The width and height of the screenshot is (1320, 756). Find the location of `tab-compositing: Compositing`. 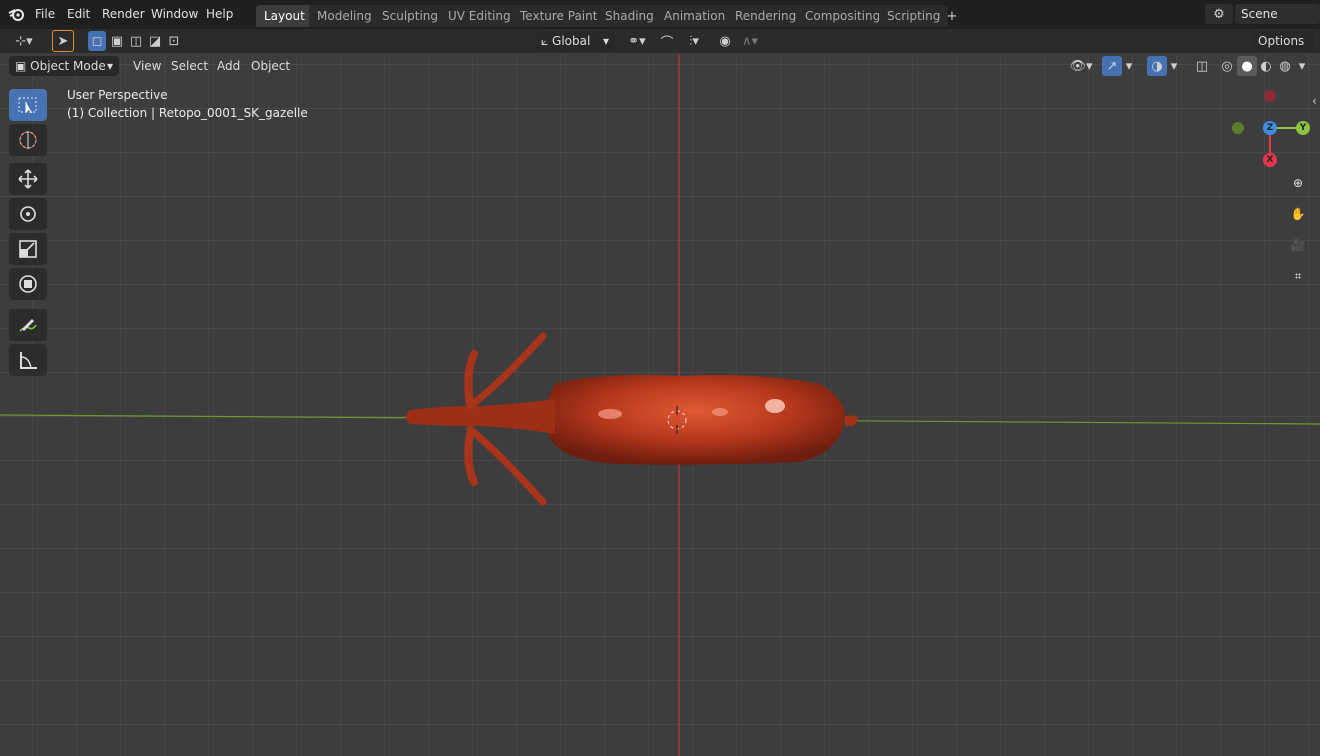

tab-compositing: Compositing is located at coordinates (843, 16).